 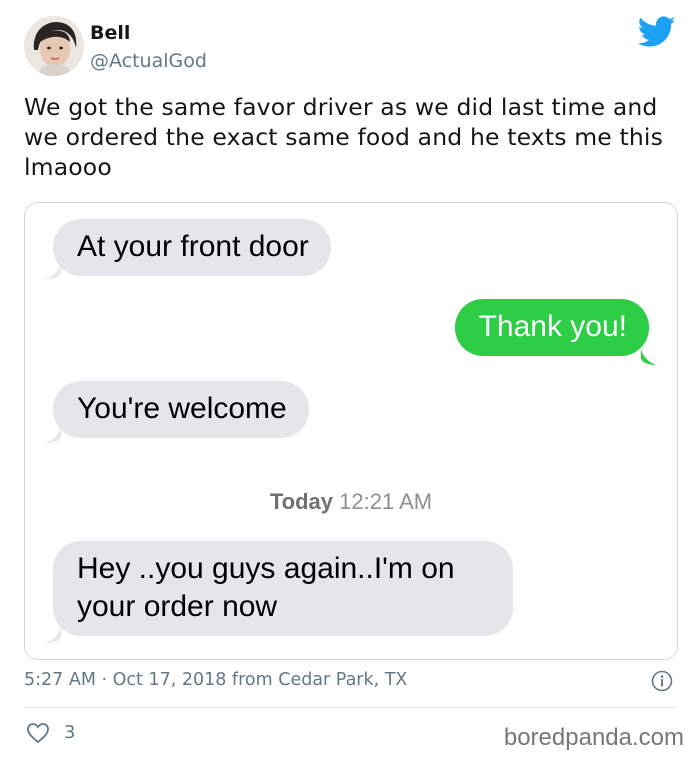 I want to click on tweet-header: Bell @ActualGod, so click(x=350, y=48).